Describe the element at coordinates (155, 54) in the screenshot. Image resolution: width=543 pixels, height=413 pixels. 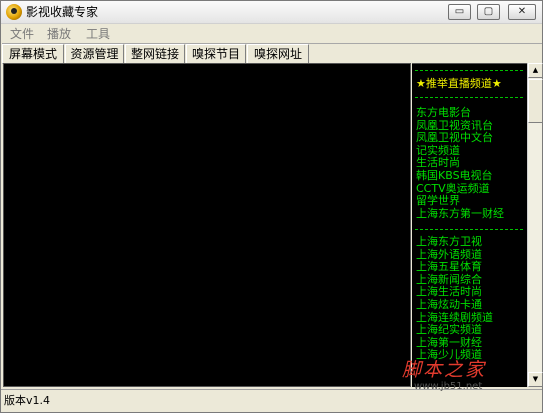
I see `site-links-button: 整网链接` at that location.